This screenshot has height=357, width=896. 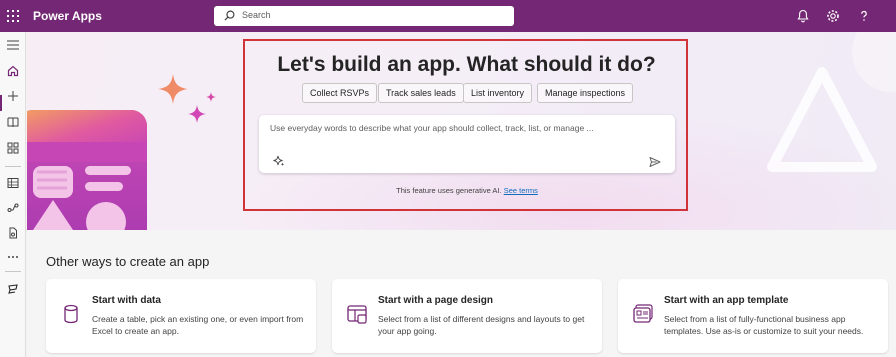 I want to click on gear-icon, so click(x=833, y=16).